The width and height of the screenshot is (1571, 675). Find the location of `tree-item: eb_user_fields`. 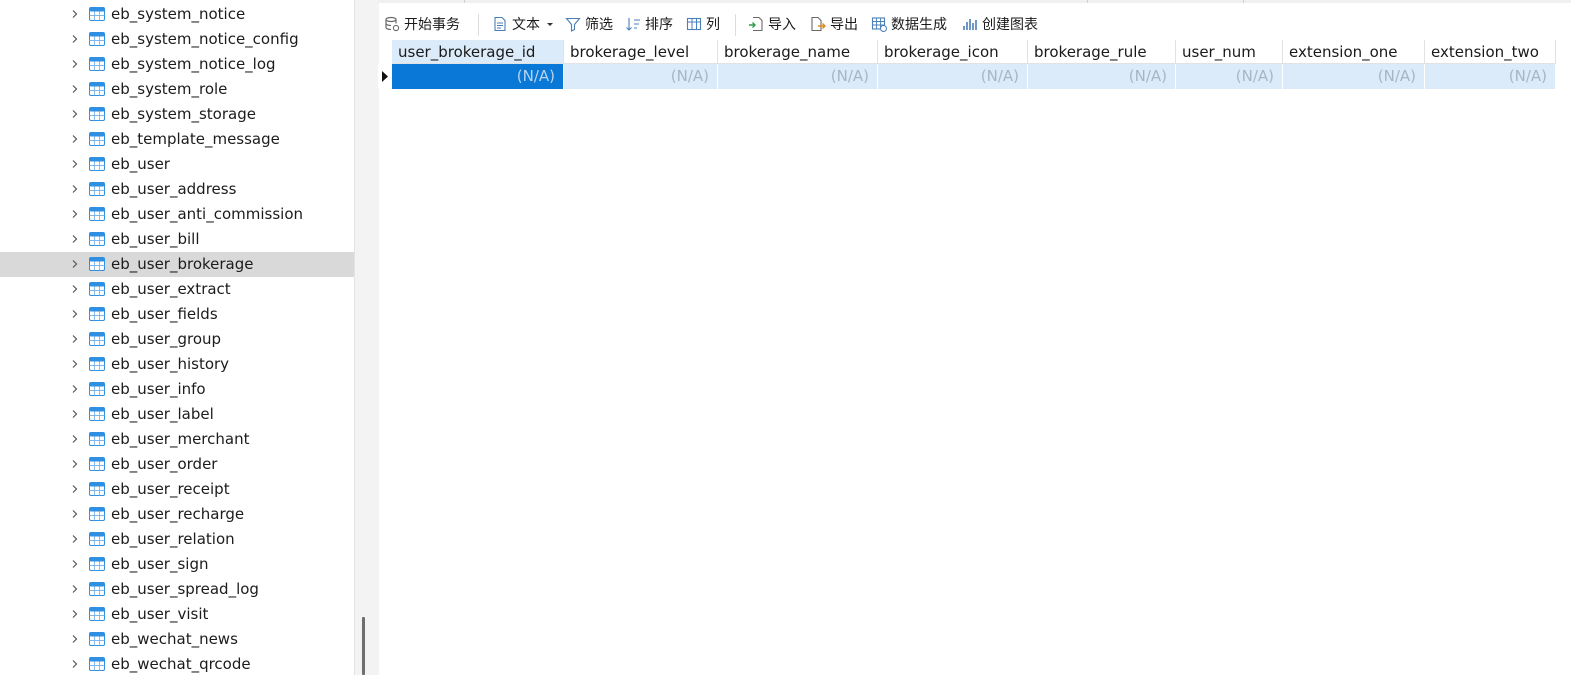

tree-item: eb_user_fields is located at coordinates (177, 314).